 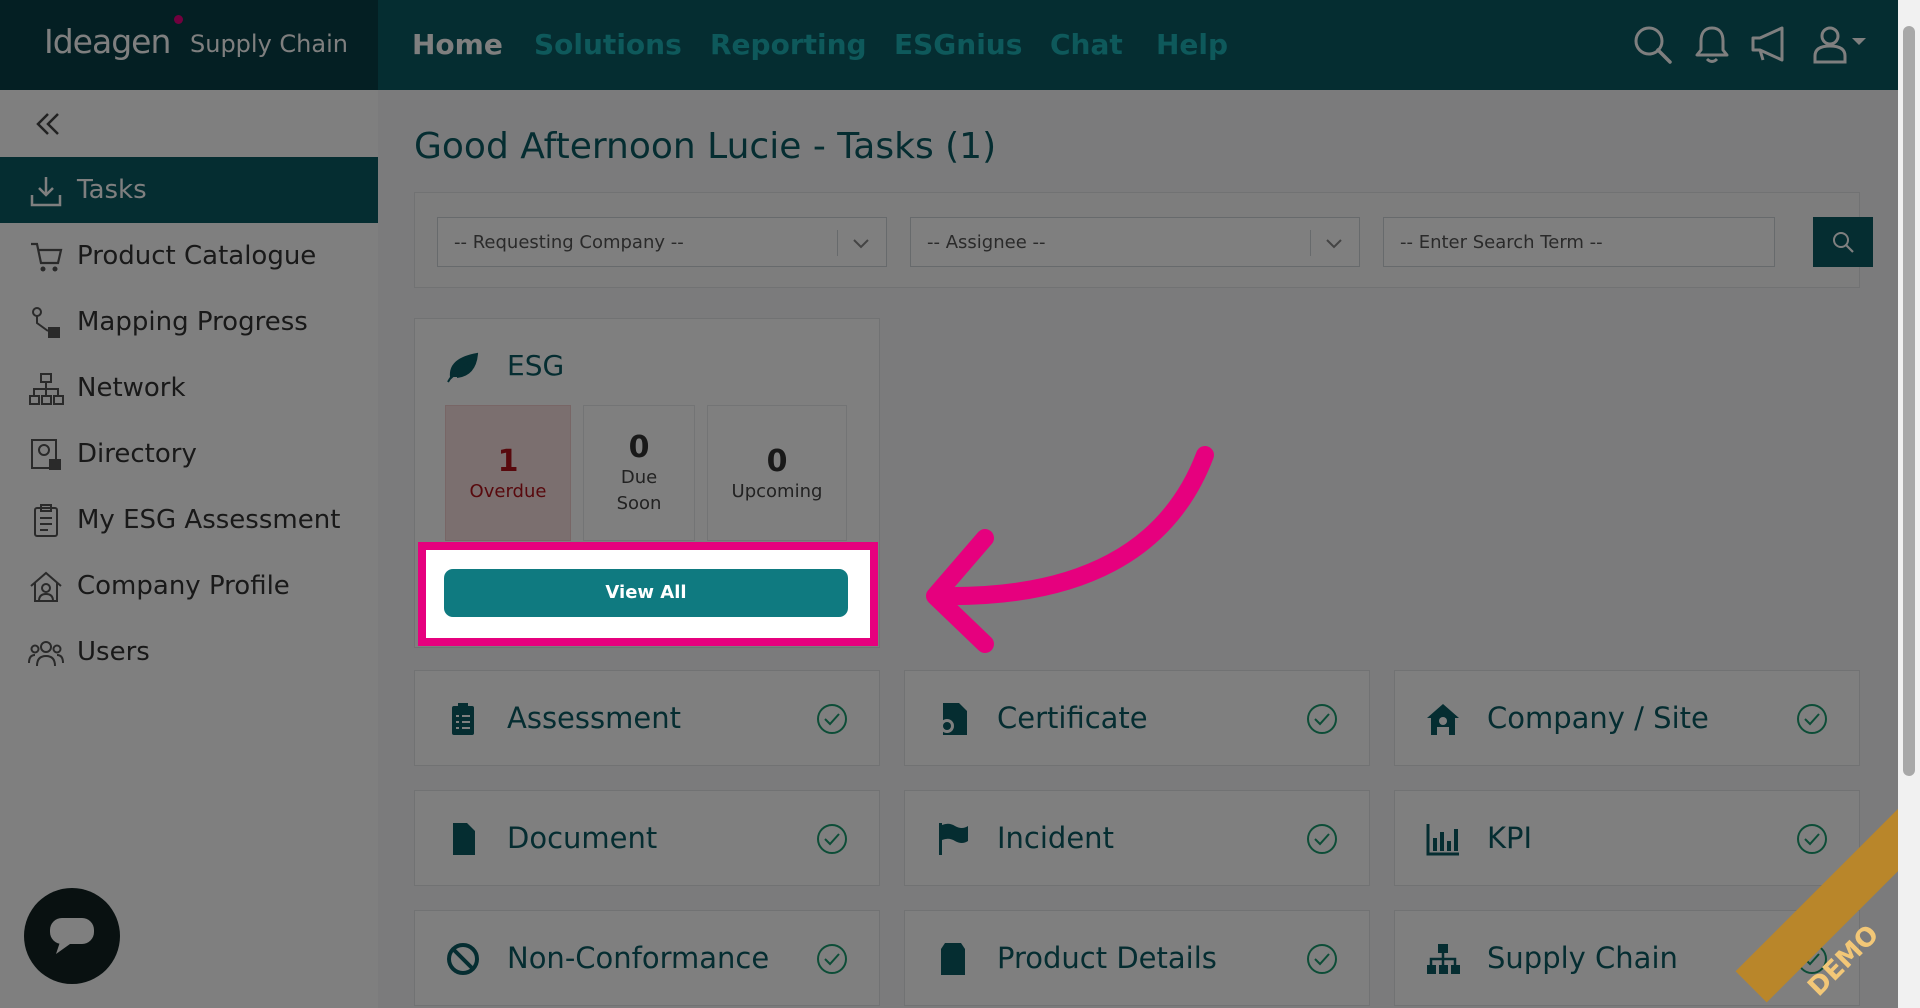 What do you see at coordinates (46, 654) in the screenshot?
I see `users-icon` at bounding box center [46, 654].